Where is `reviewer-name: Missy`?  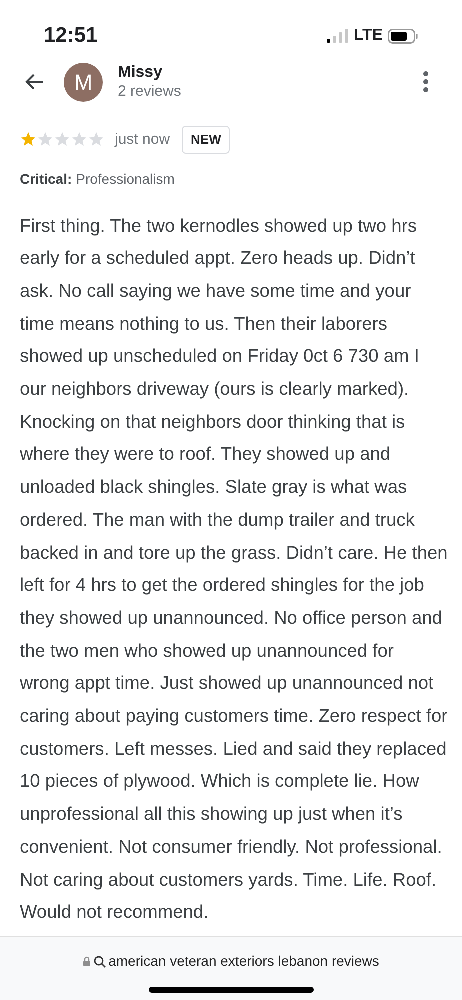 reviewer-name: Missy is located at coordinates (141, 72).